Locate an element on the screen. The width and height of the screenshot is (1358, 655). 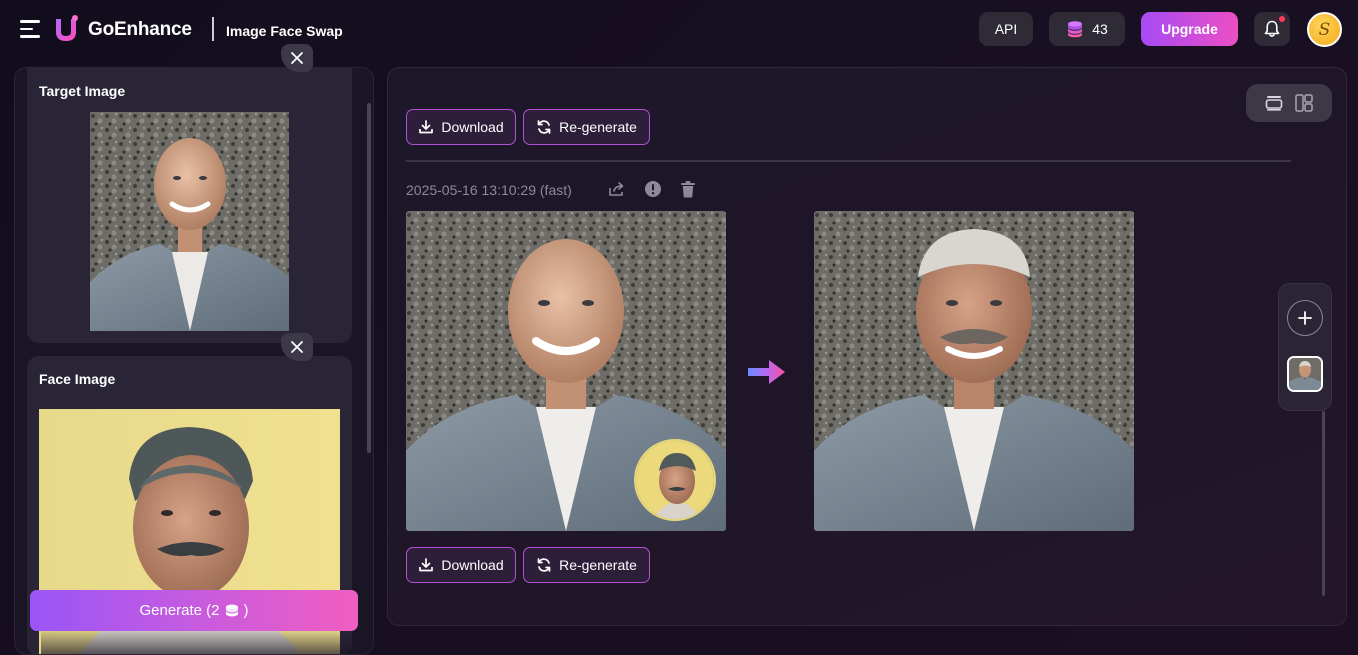
target-image-title: Target Image is located at coordinates (82, 91).